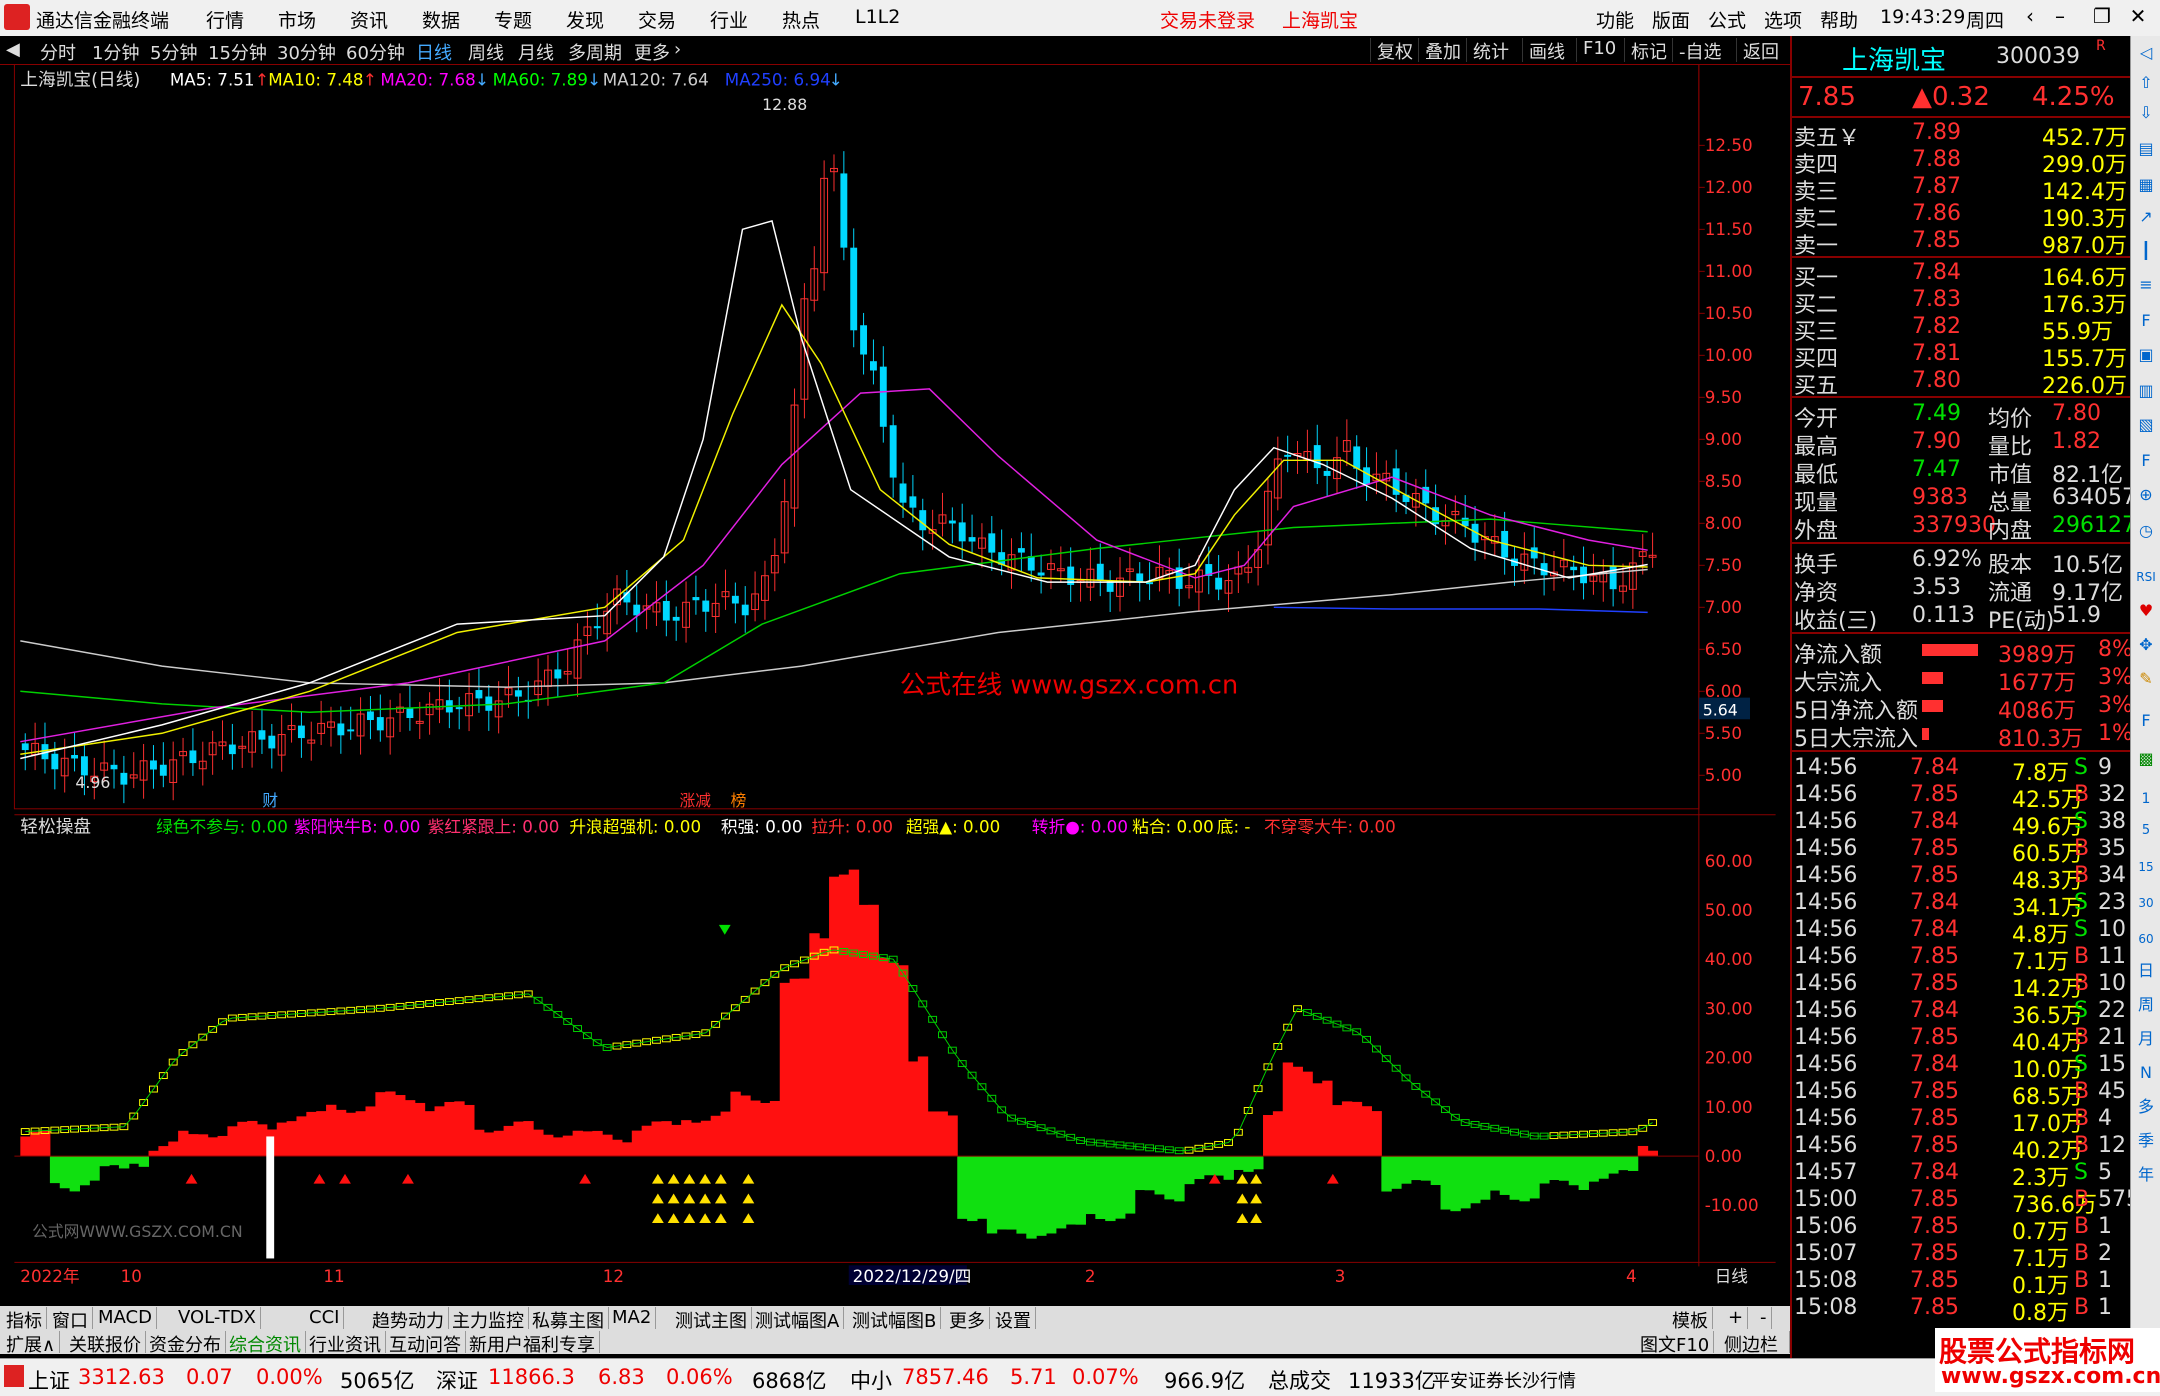 Image resolution: width=2160 pixels, height=1396 pixels. What do you see at coordinates (536, 52) in the screenshot?
I see `period-tab: 月线` at bounding box center [536, 52].